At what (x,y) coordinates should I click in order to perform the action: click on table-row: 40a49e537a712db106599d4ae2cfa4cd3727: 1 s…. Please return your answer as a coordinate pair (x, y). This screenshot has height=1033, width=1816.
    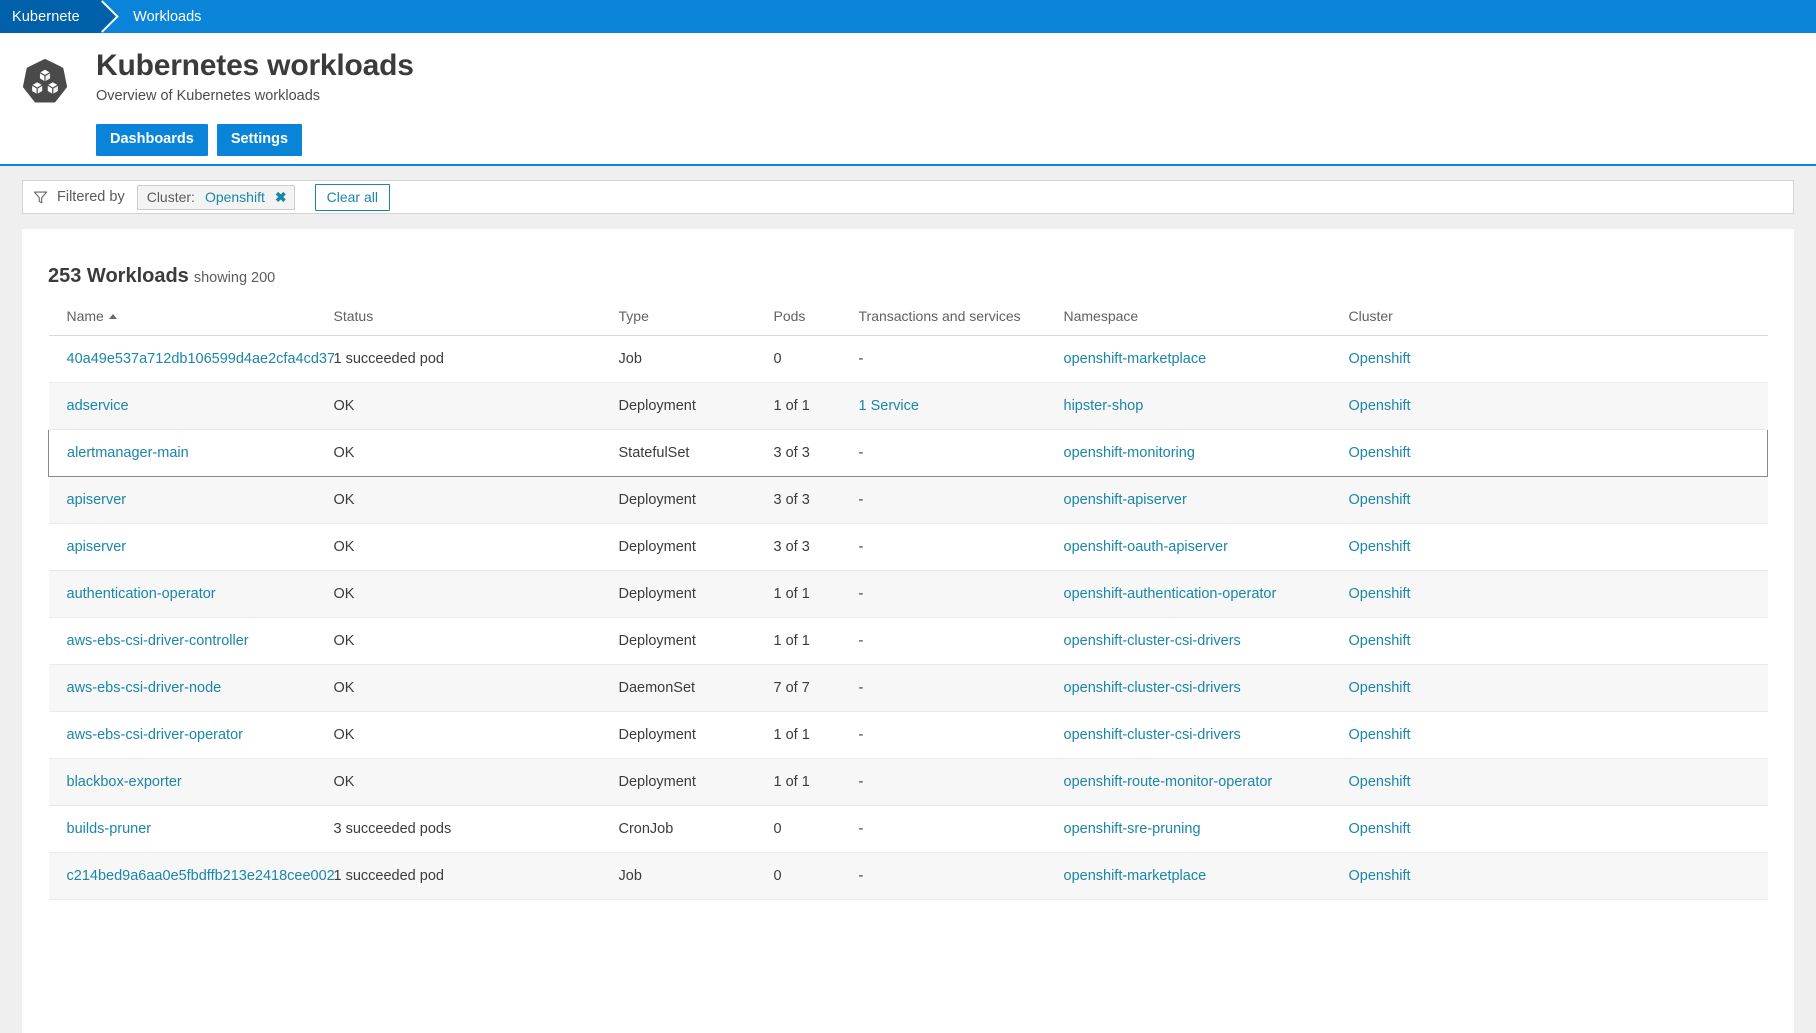
    Looking at the image, I should click on (908, 359).